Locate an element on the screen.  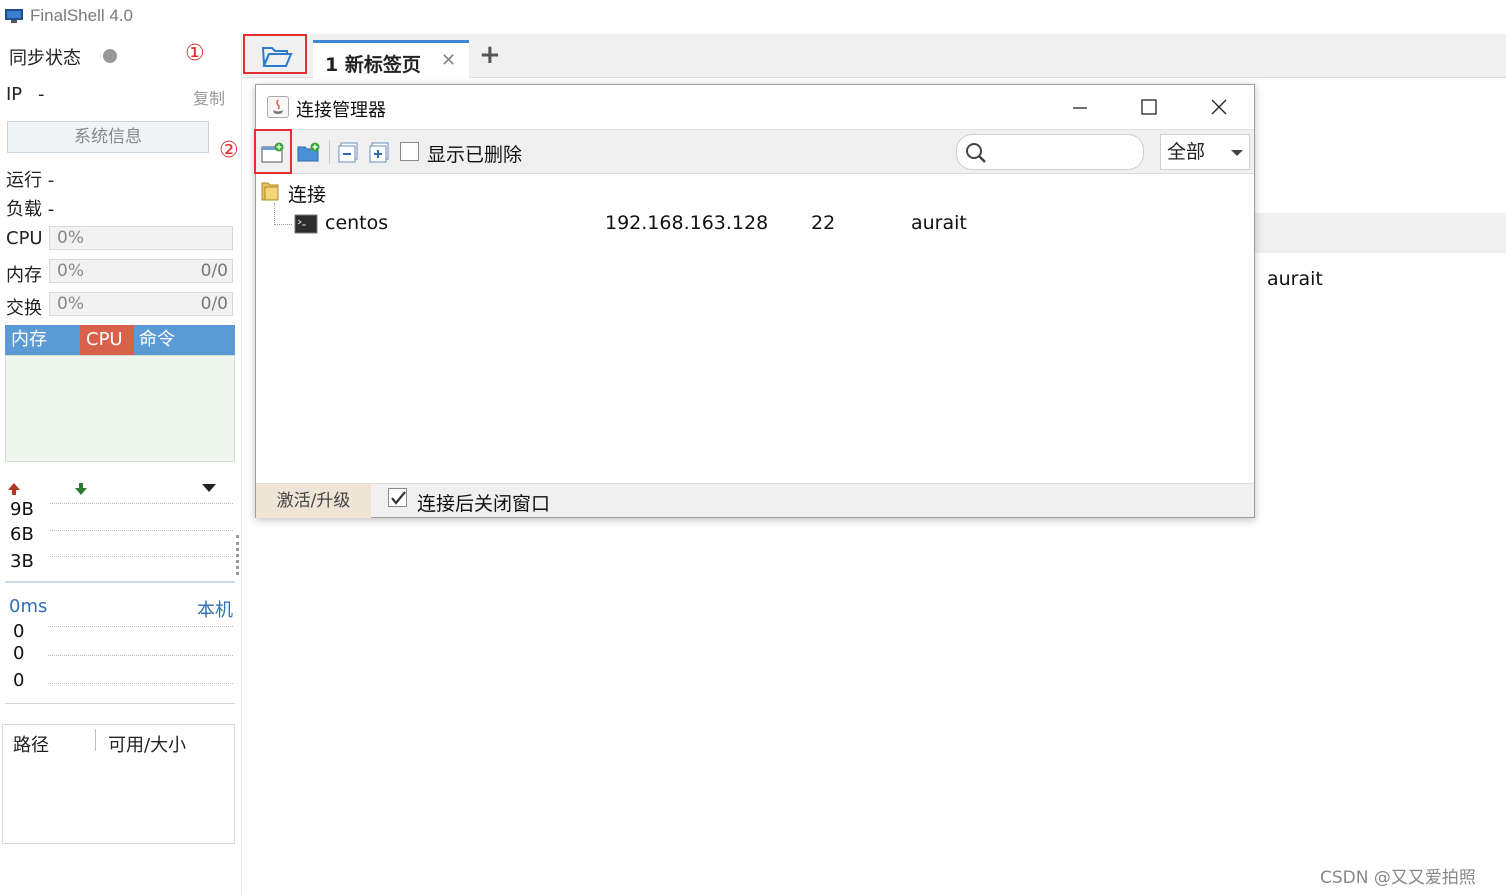
connection-list-header is located at coordinates (1380, 233).